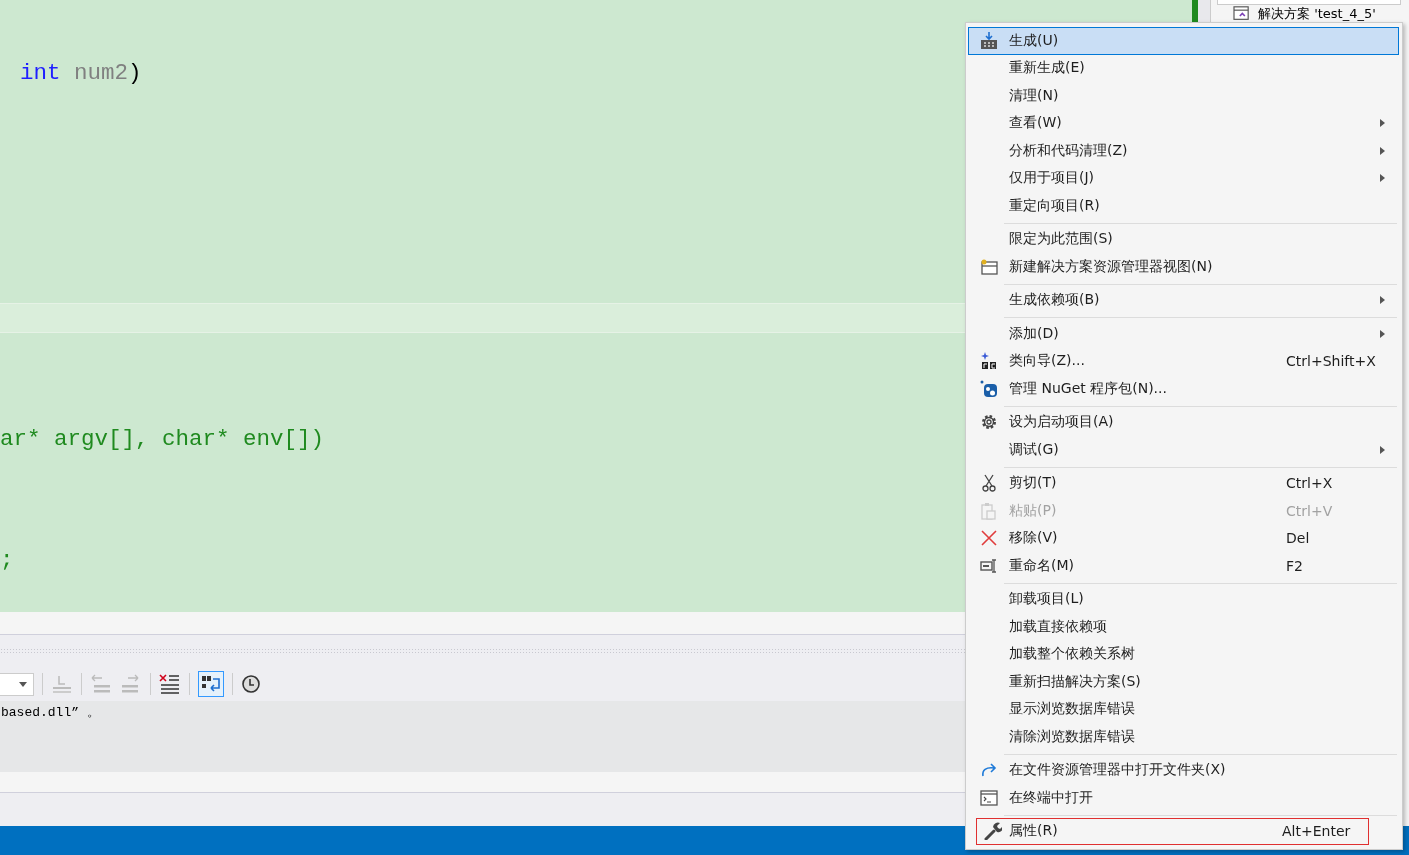  What do you see at coordinates (1183, 737) in the screenshot?
I see `menu-item: 清除浏览数据库错误` at bounding box center [1183, 737].